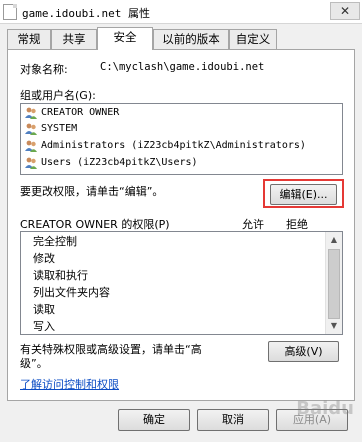  What do you see at coordinates (233, 420) in the screenshot?
I see `cancel-button: 取消` at bounding box center [233, 420].